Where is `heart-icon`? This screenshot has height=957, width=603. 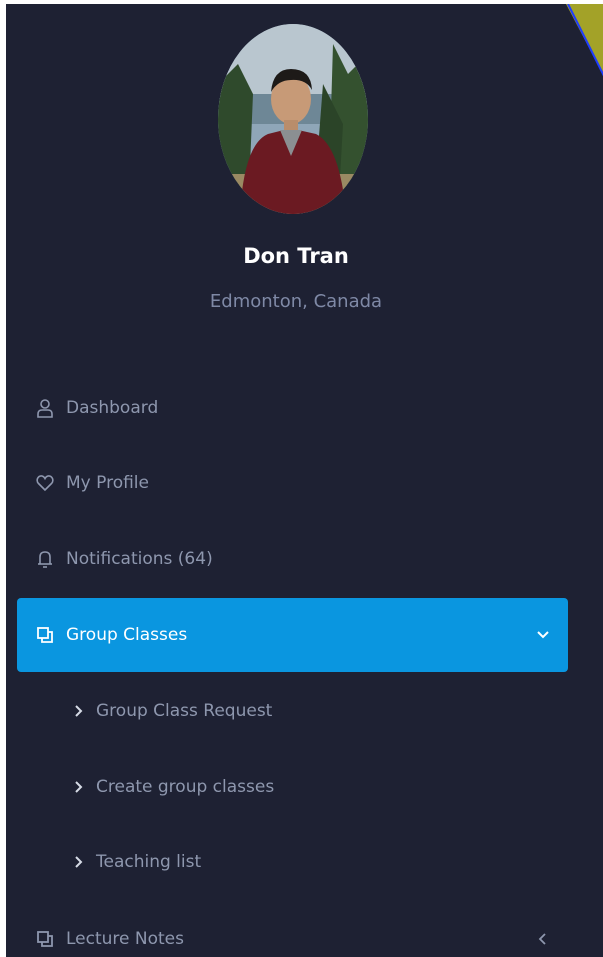 heart-icon is located at coordinates (45, 483).